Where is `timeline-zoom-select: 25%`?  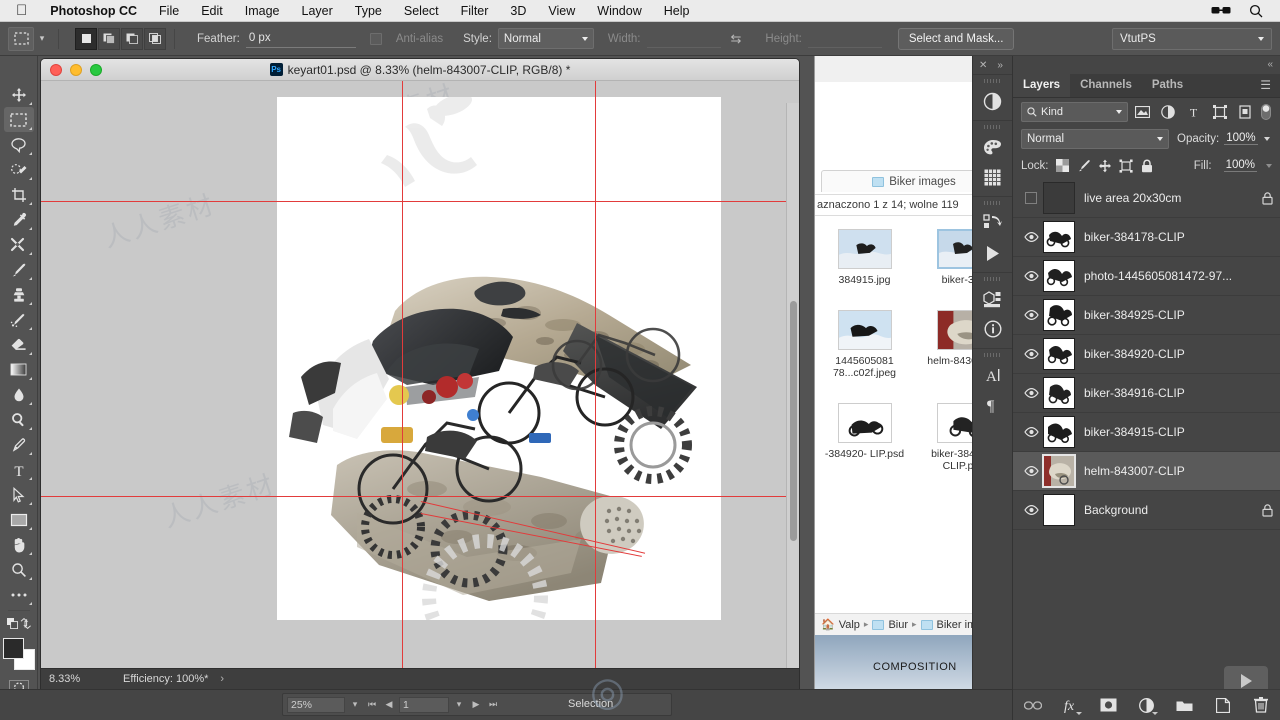 timeline-zoom-select: 25% is located at coordinates (316, 704).